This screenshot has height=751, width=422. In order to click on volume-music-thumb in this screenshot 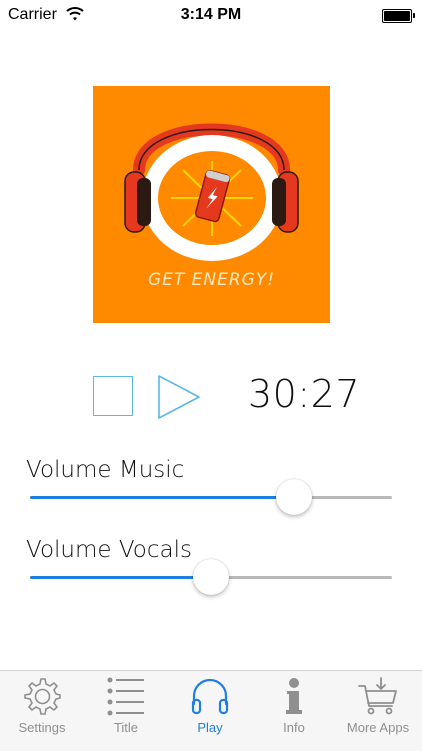, I will do `click(294, 497)`.